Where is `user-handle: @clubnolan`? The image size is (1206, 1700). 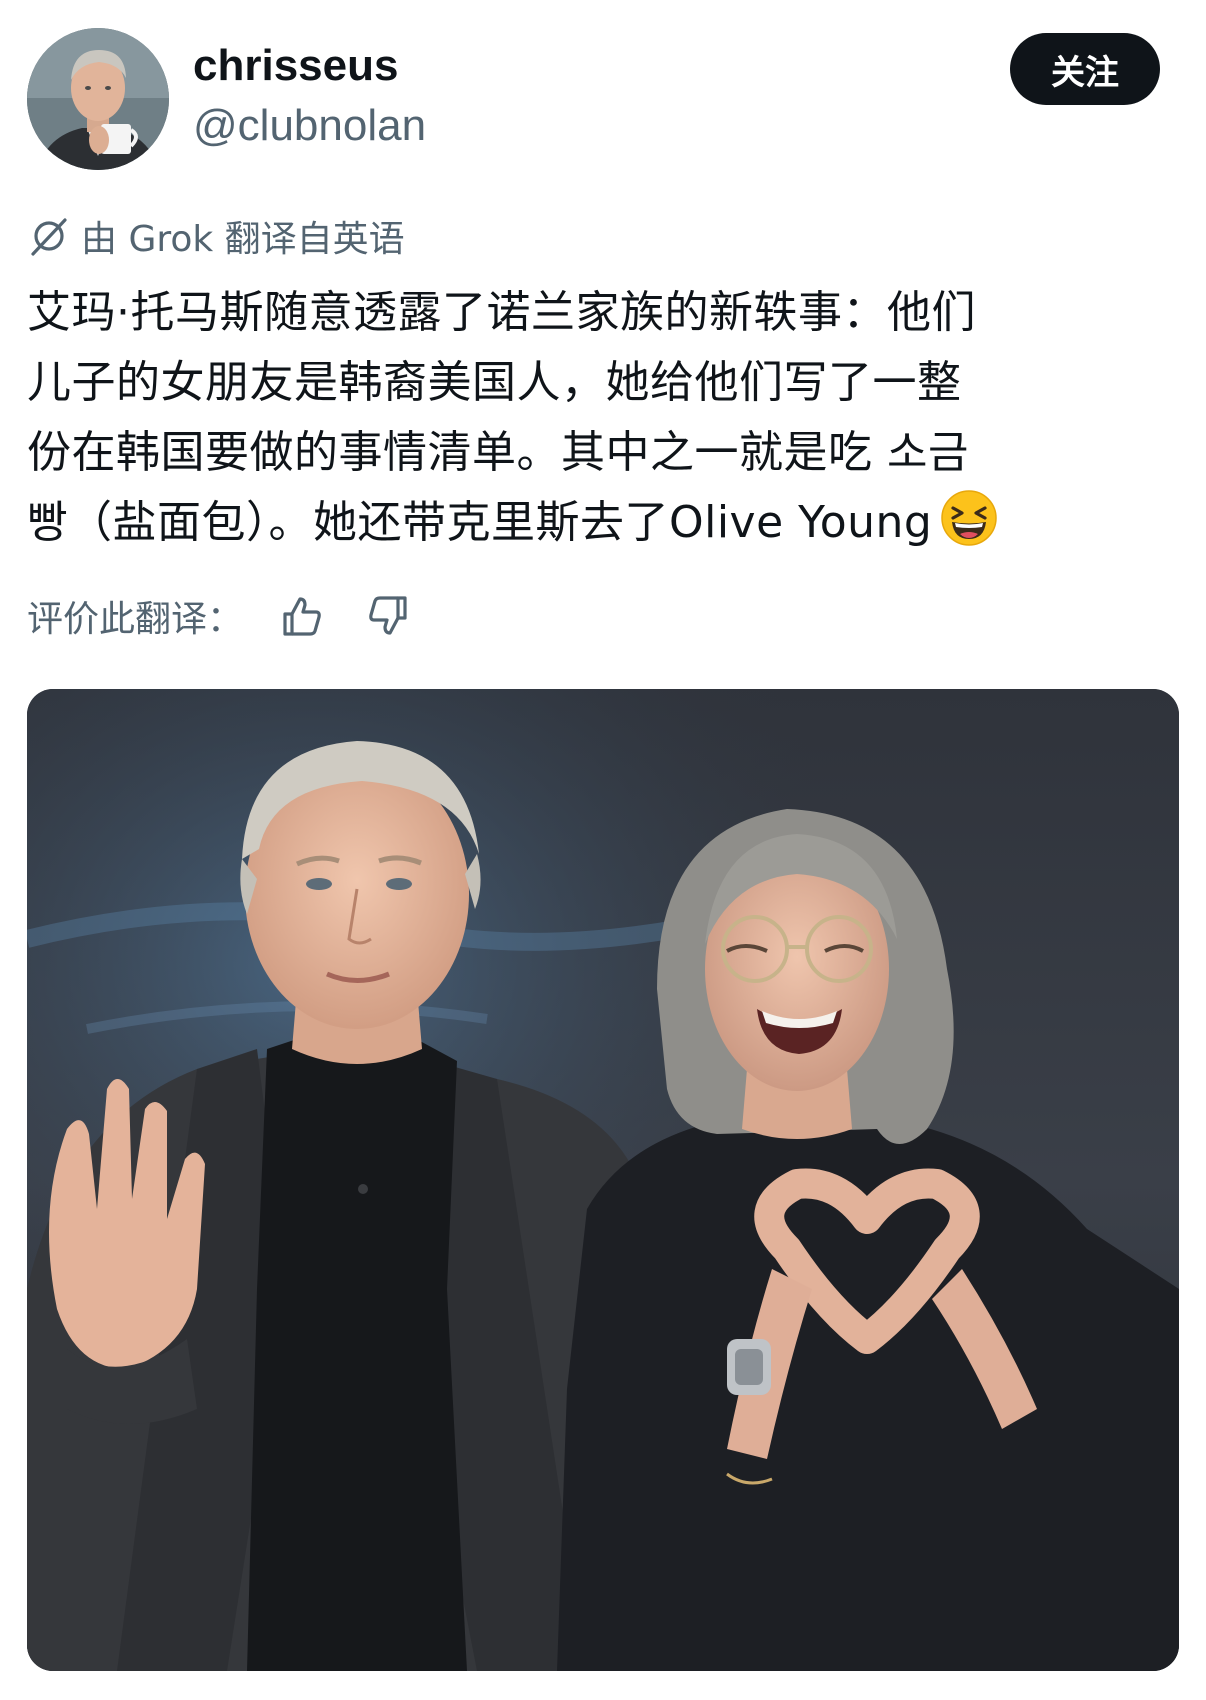 user-handle: @clubnolan is located at coordinates (309, 126).